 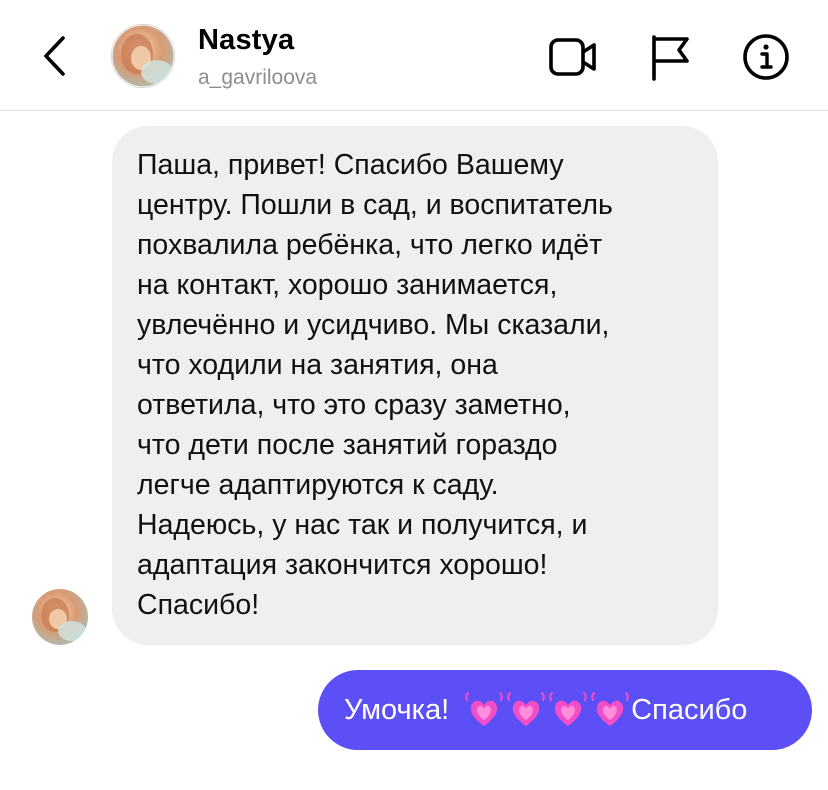 What do you see at coordinates (671, 58) in the screenshot?
I see `report-flag-icon` at bounding box center [671, 58].